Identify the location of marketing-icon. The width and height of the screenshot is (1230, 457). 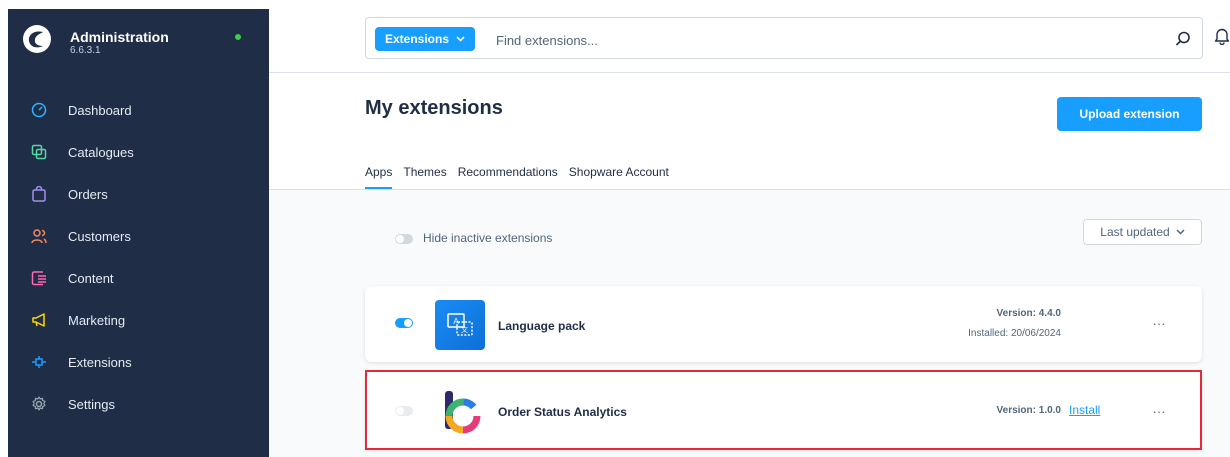
(39, 320).